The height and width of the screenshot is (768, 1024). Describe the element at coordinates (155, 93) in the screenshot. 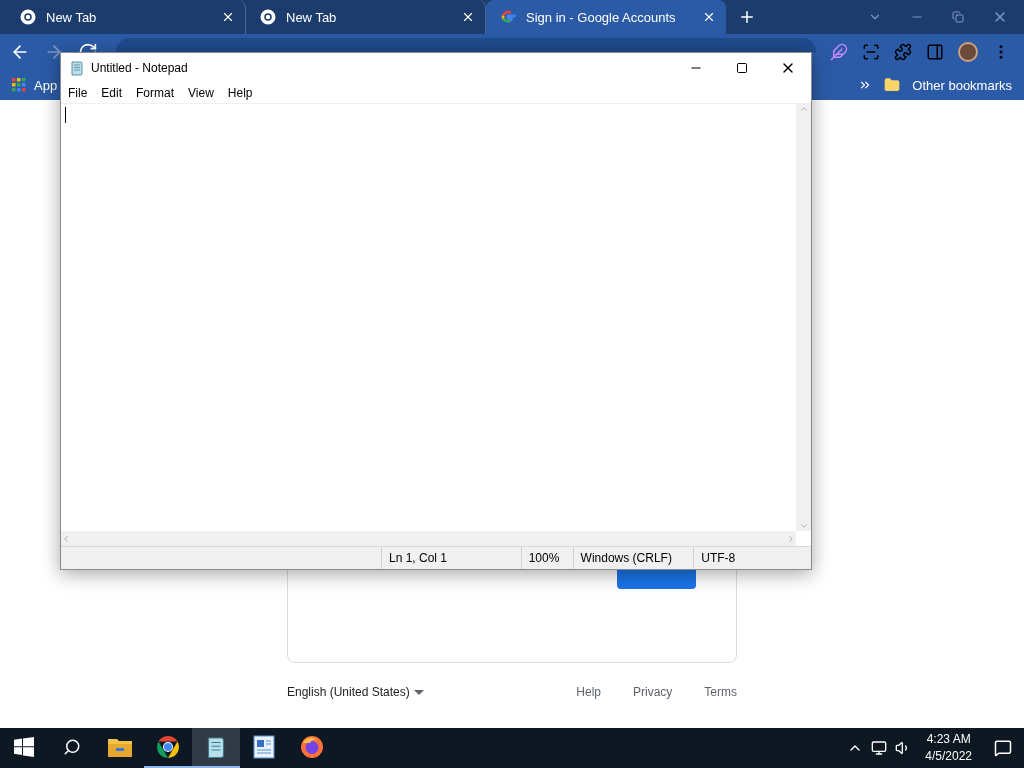

I see `menu-item: Format` at that location.